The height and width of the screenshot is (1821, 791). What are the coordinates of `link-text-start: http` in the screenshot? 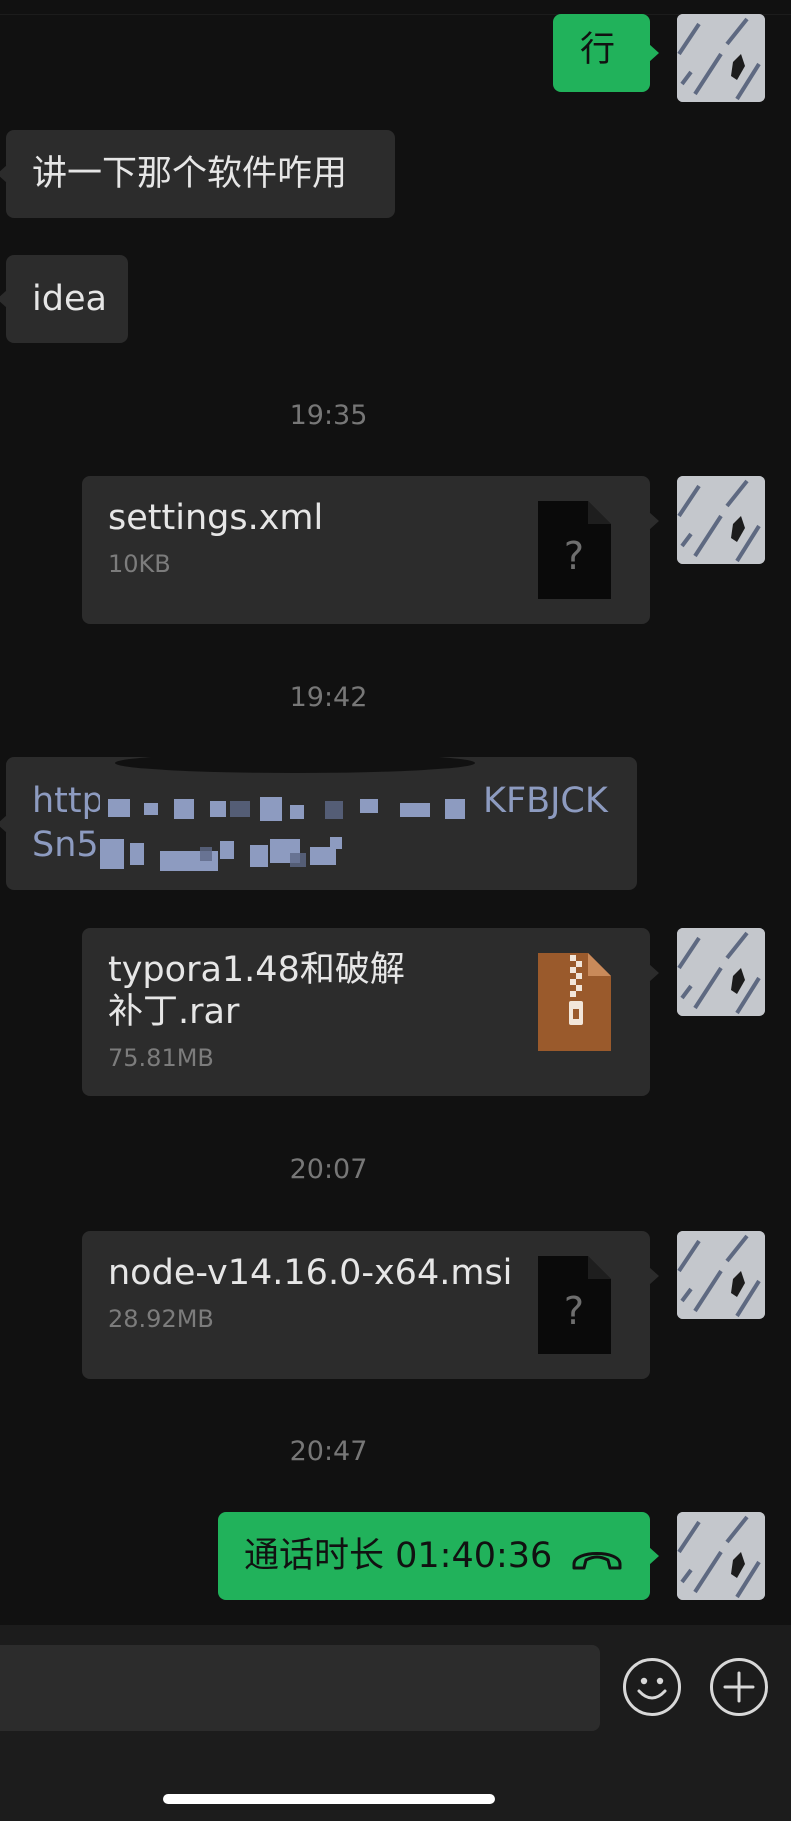 It's located at (68, 801).